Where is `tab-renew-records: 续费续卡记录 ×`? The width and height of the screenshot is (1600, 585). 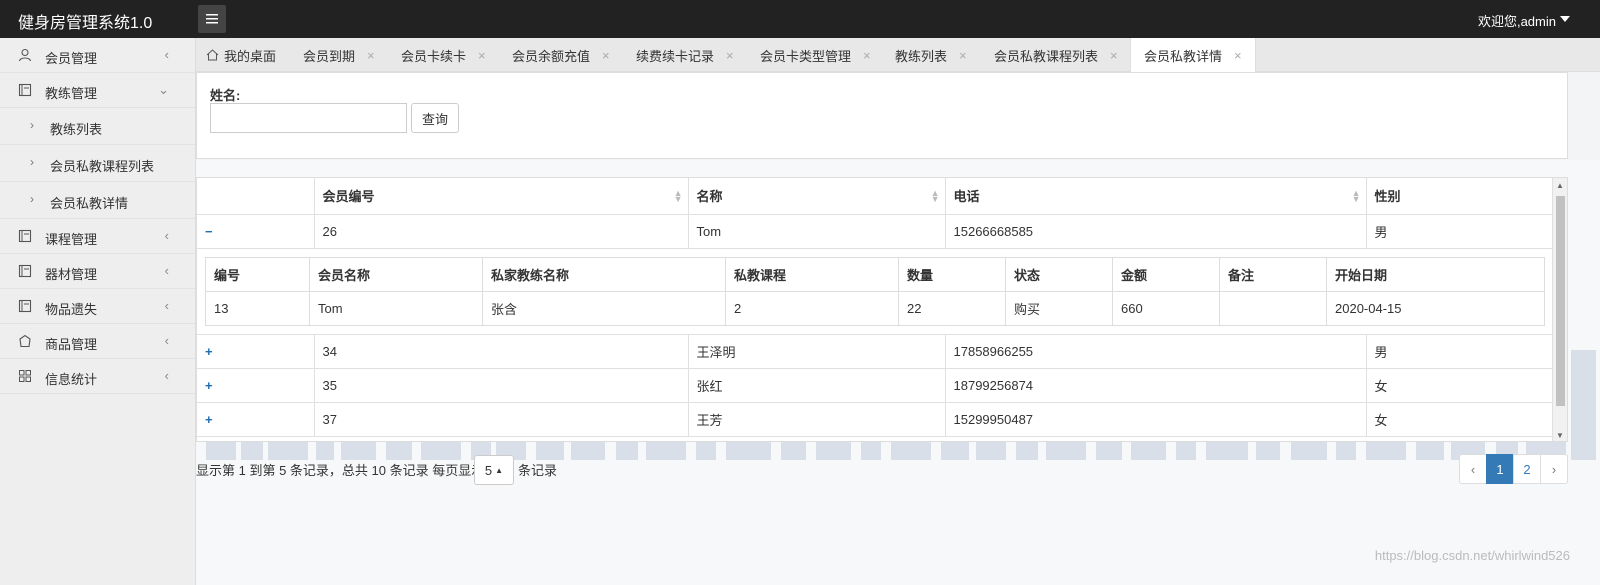 tab-renew-records: 续费续卡记录 × is located at coordinates (685, 55).